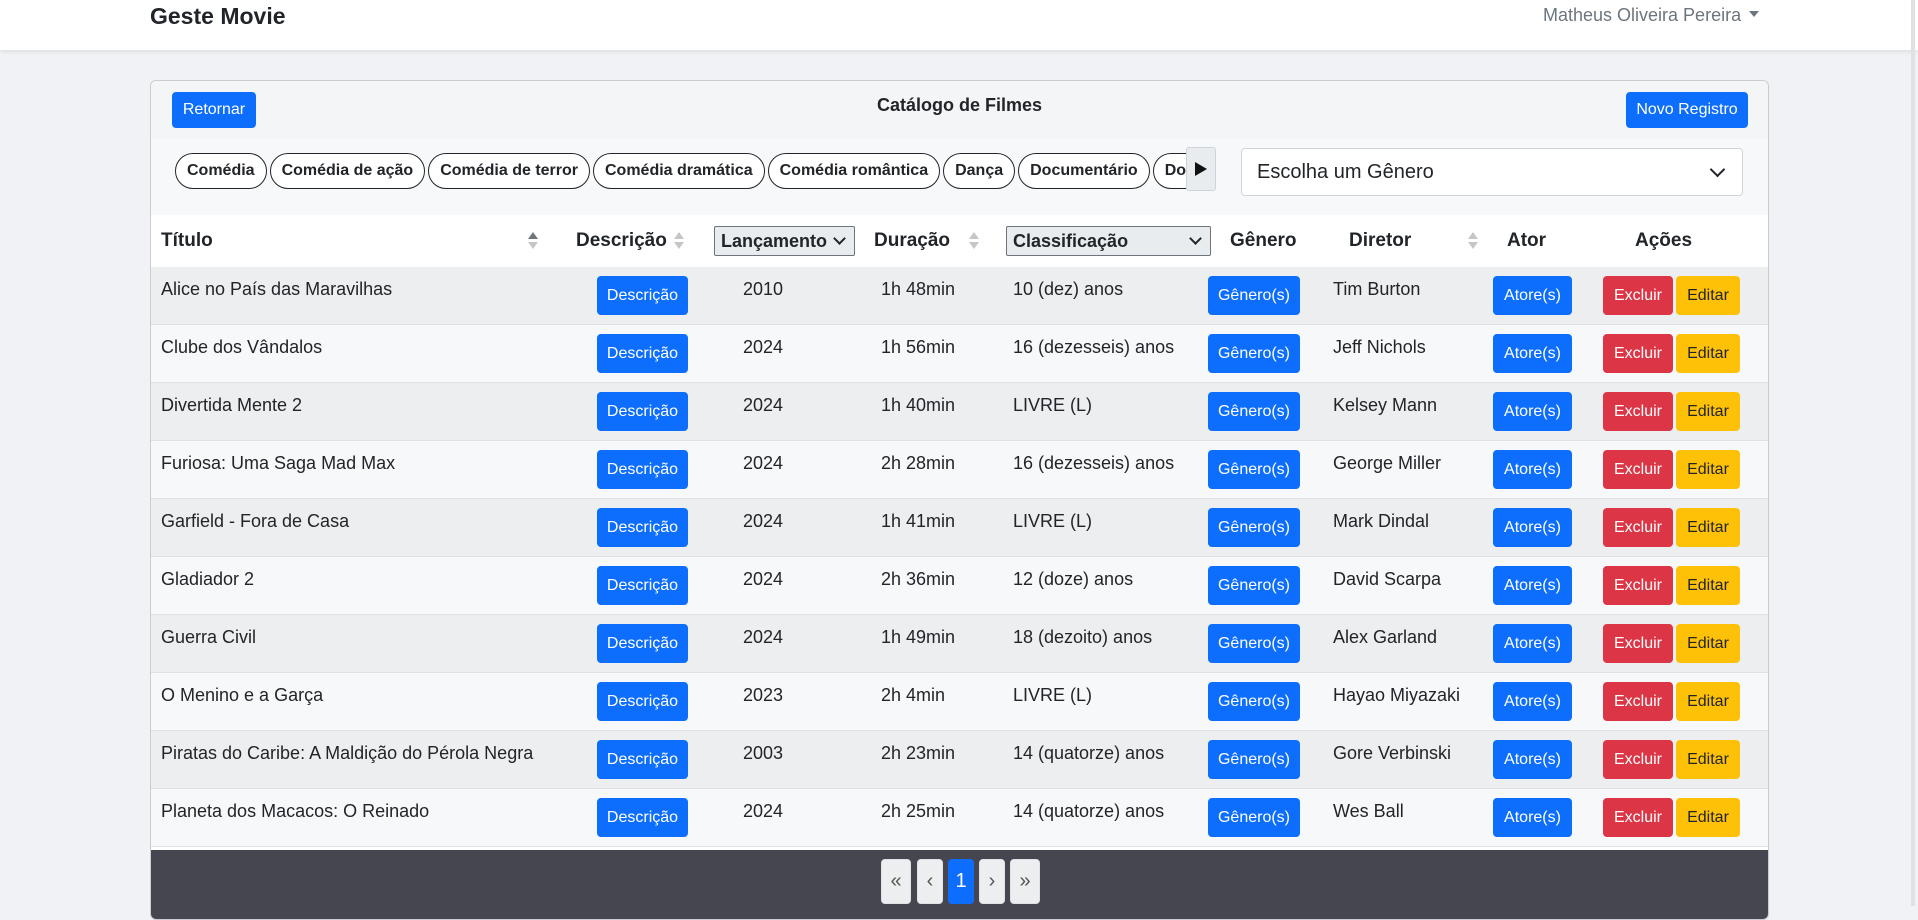 The image size is (1918, 920). Describe the element at coordinates (839, 238) in the screenshot. I see `chevron-down-icon` at that location.